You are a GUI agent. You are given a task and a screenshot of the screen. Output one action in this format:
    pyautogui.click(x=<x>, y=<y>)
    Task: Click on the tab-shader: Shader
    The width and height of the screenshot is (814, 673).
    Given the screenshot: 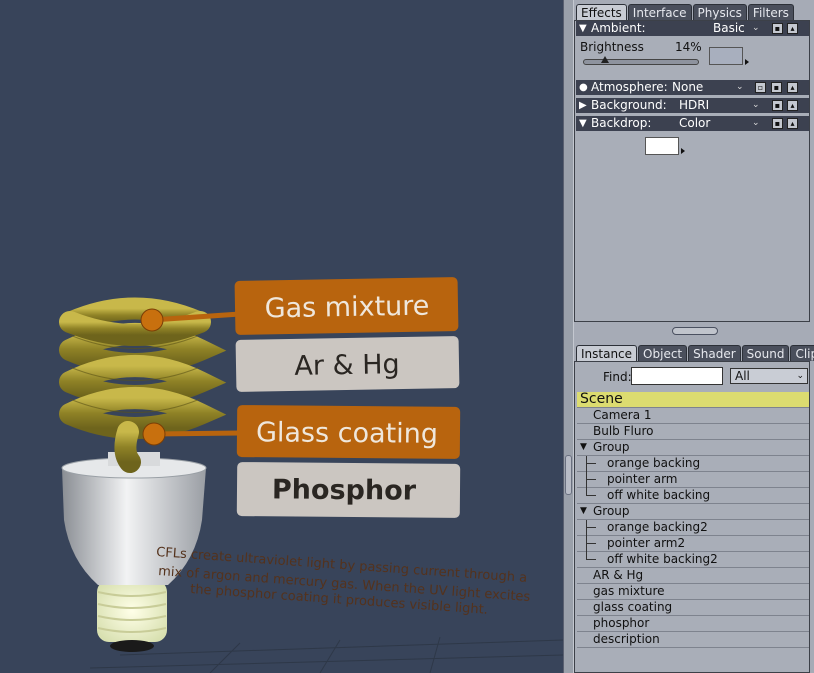 What is the action you would take?
    pyautogui.click(x=714, y=353)
    